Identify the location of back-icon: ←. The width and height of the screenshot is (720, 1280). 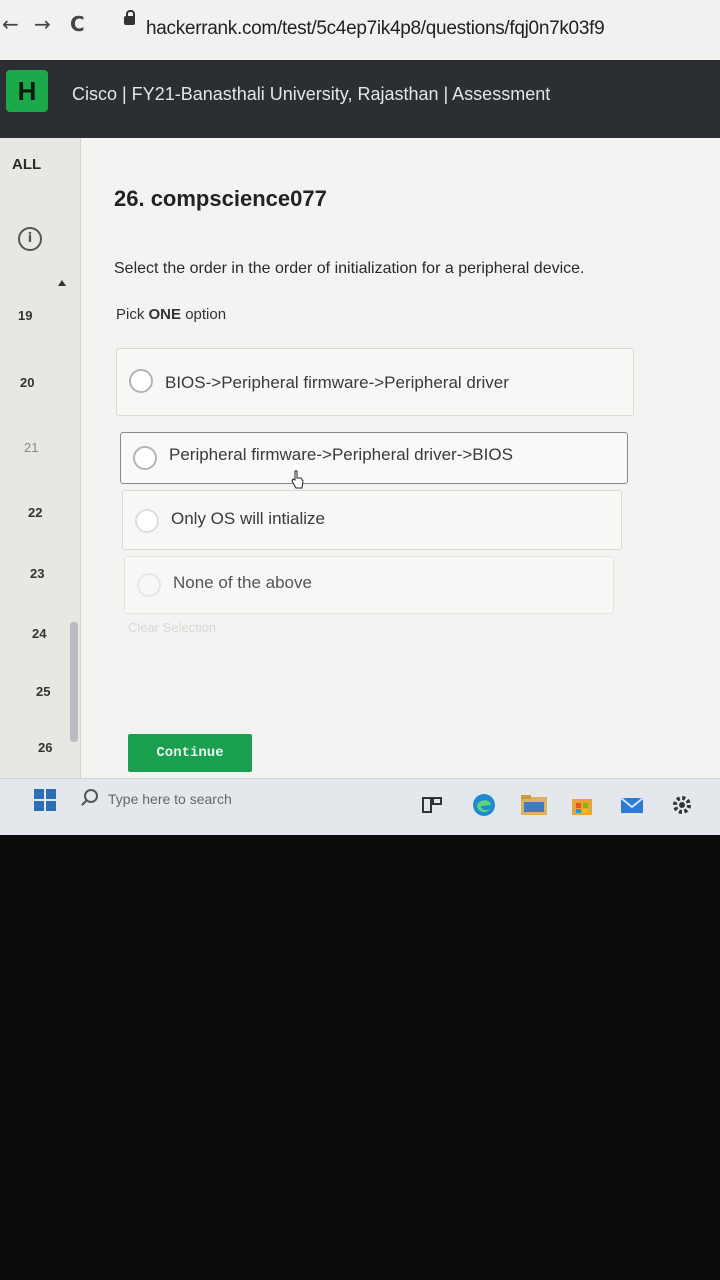
(10, 24).